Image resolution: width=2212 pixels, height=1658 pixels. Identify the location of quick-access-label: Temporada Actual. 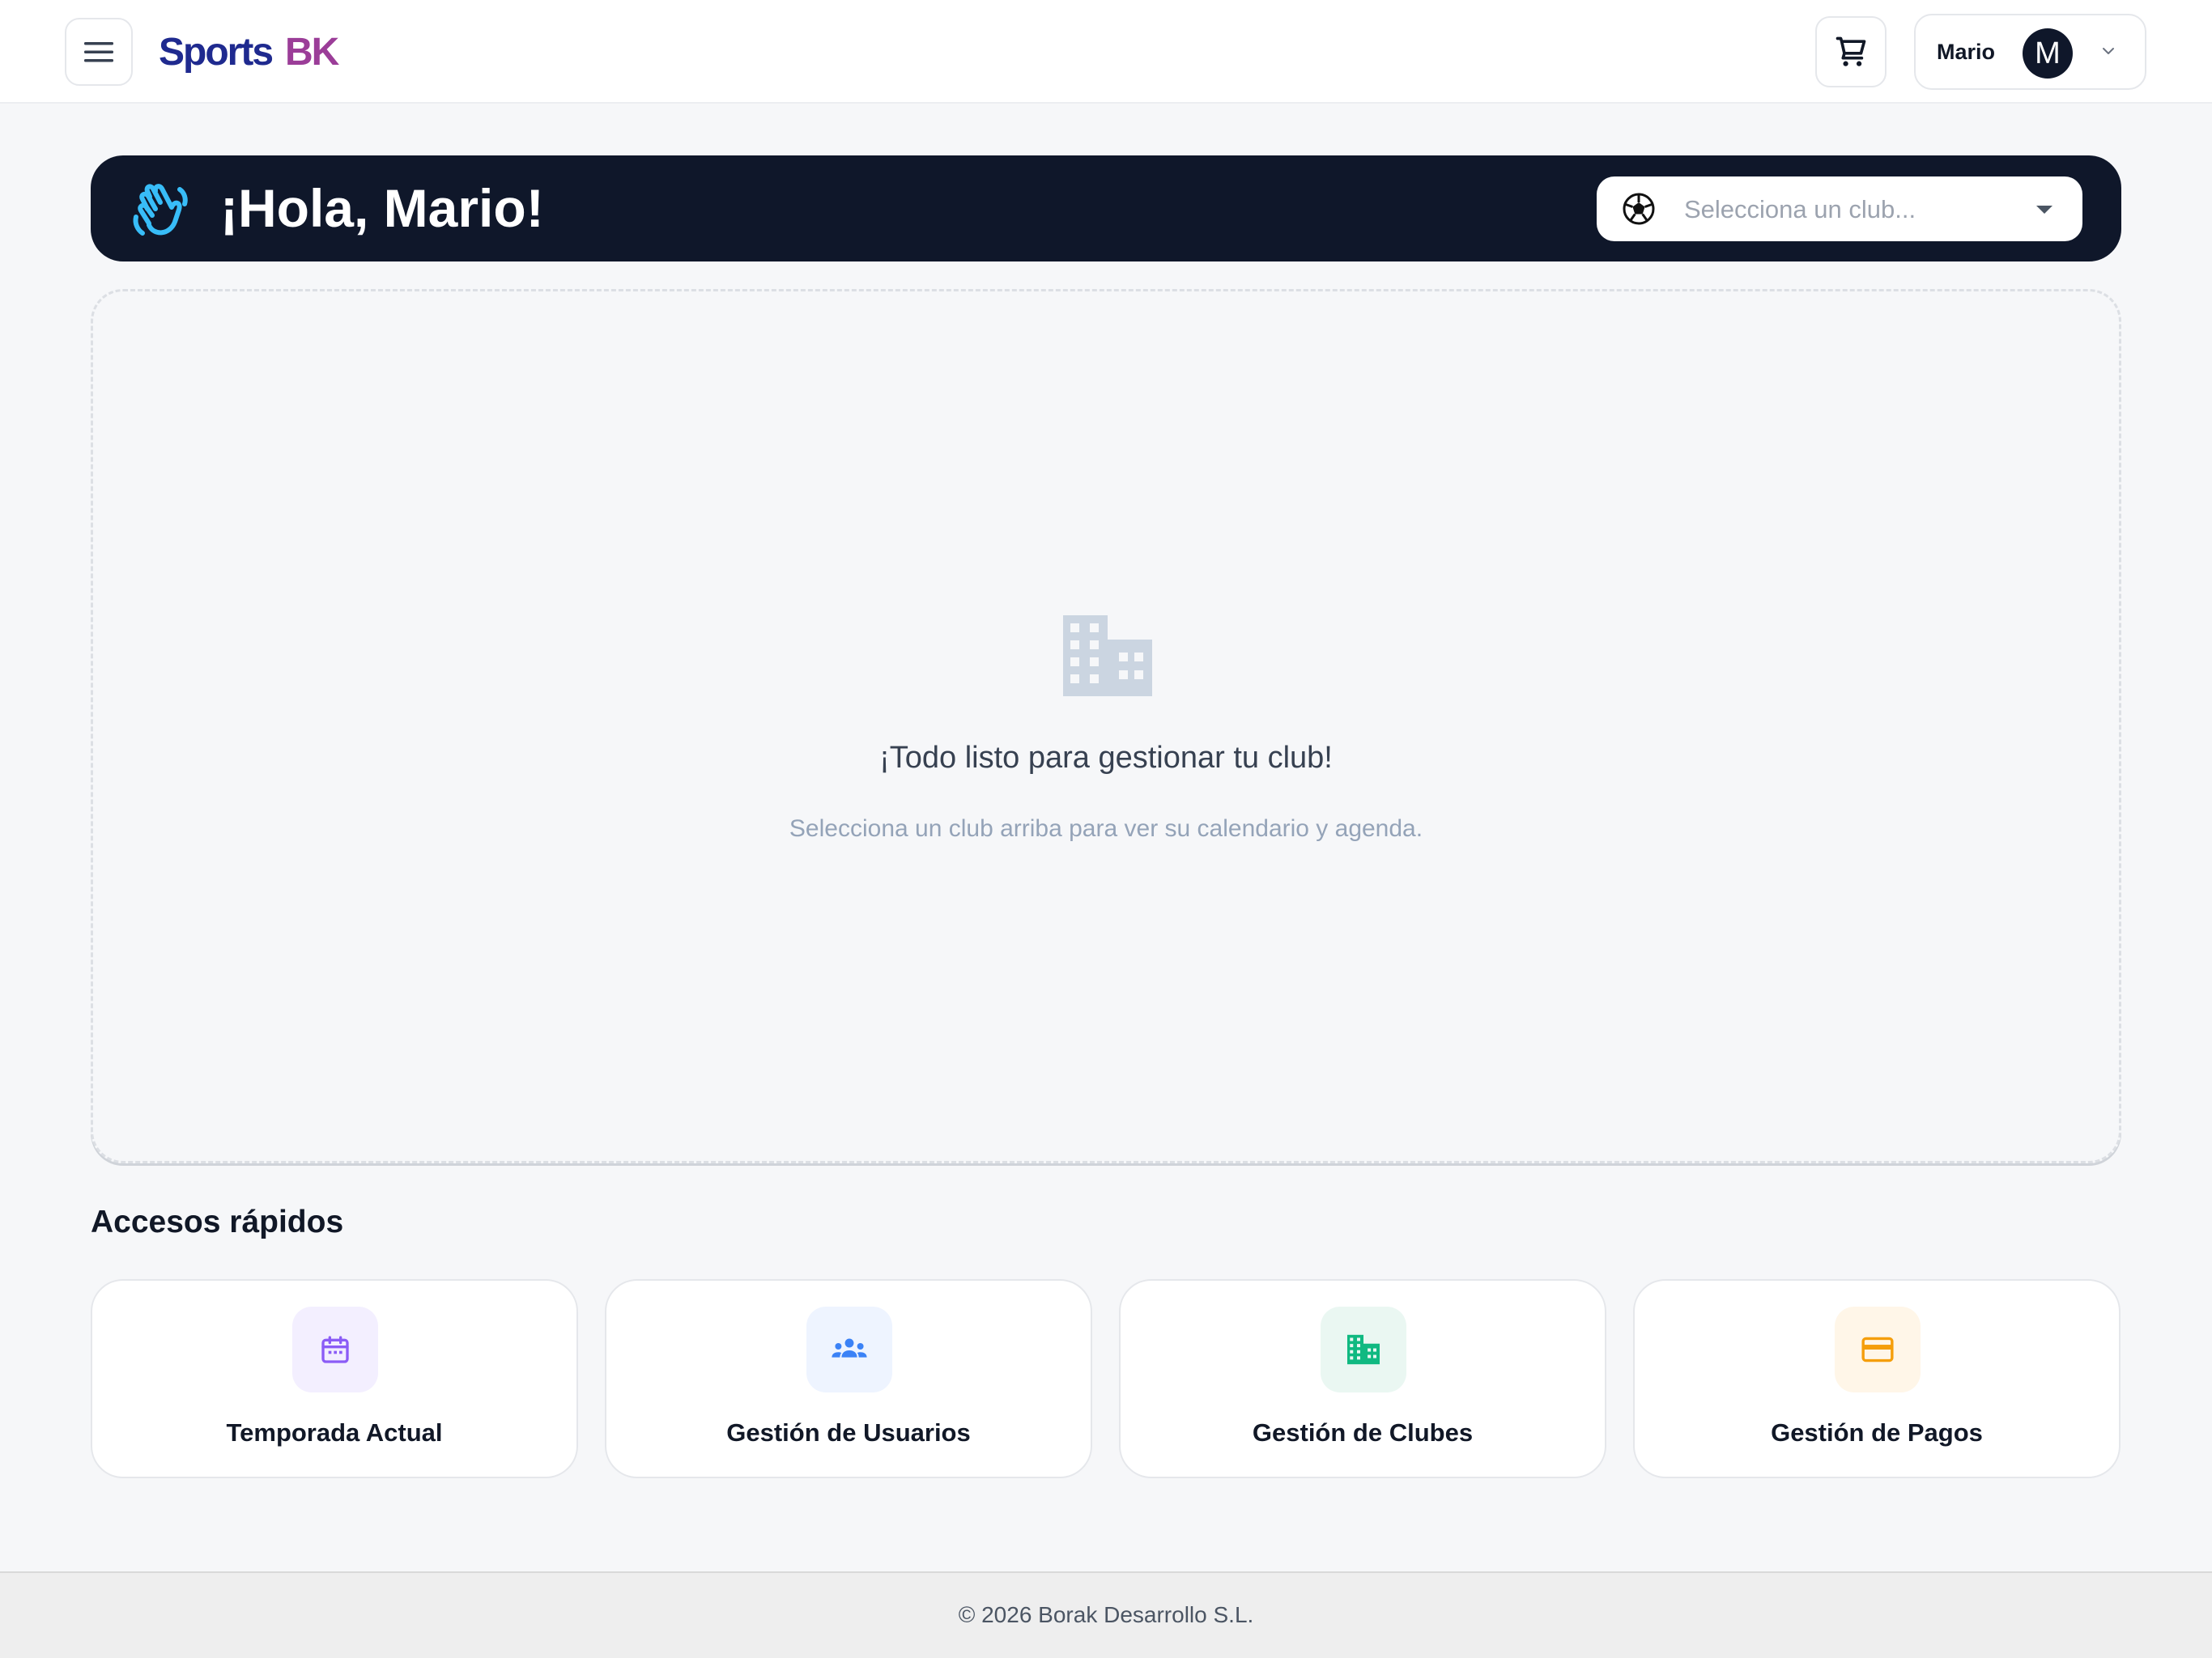
(335, 1432).